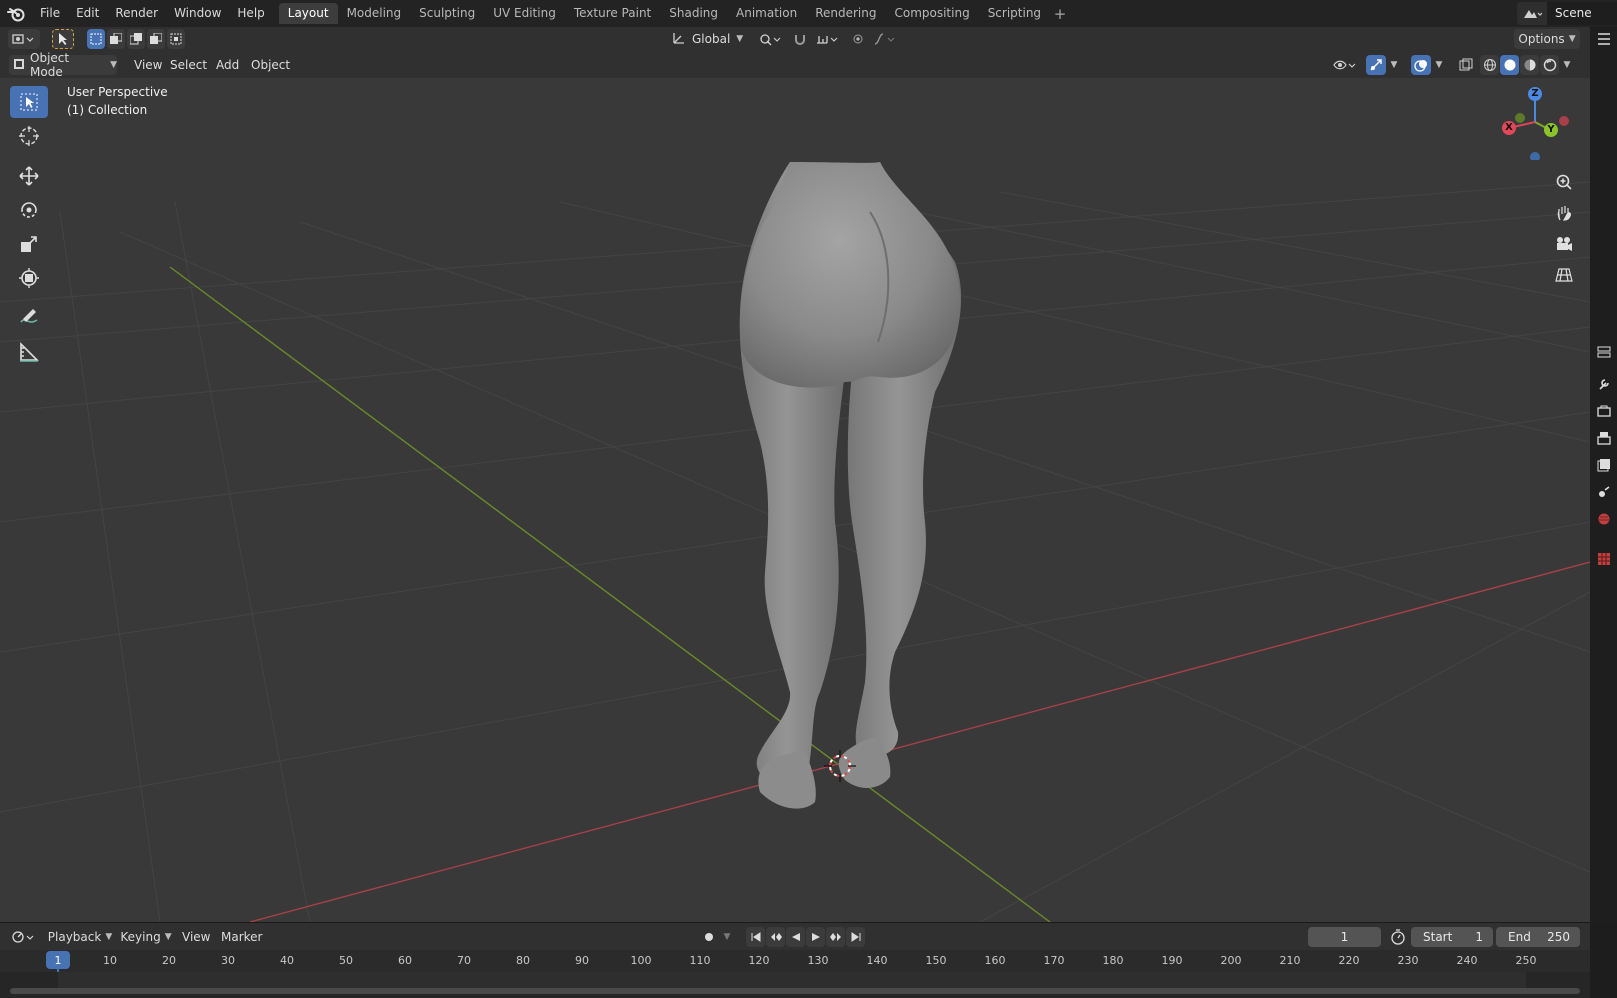 The width and height of the screenshot is (1617, 998). I want to click on mode-extend-icon, so click(116, 39).